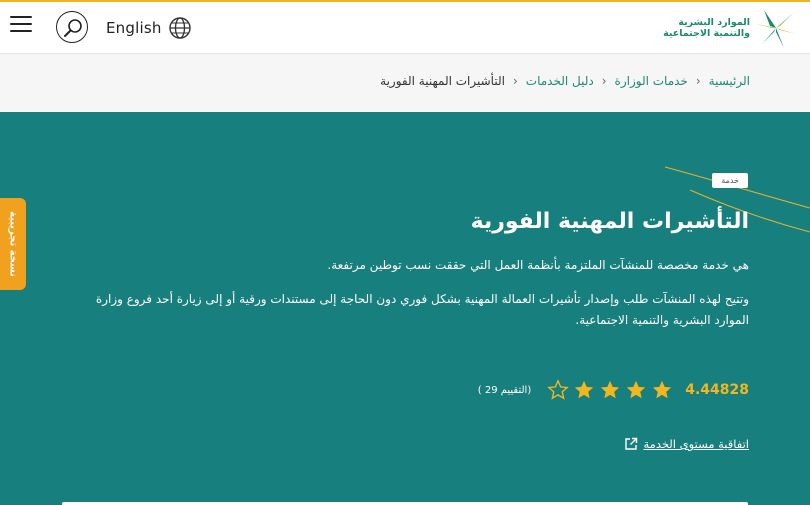  Describe the element at coordinates (504, 390) in the screenshot. I see `rating-count: (التقييم 29 )` at that location.